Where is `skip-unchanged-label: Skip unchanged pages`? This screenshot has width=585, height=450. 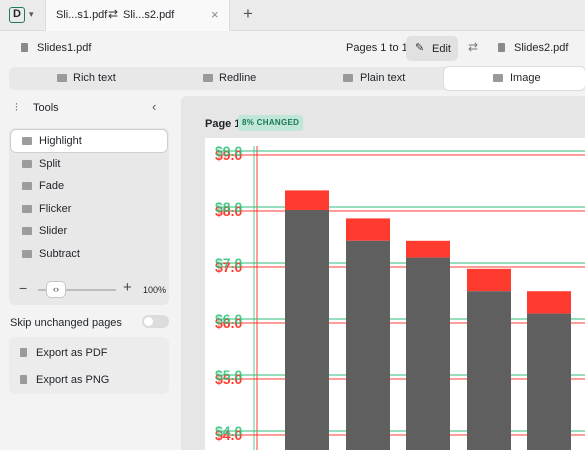
skip-unchanged-label: Skip unchanged pages is located at coordinates (66, 323).